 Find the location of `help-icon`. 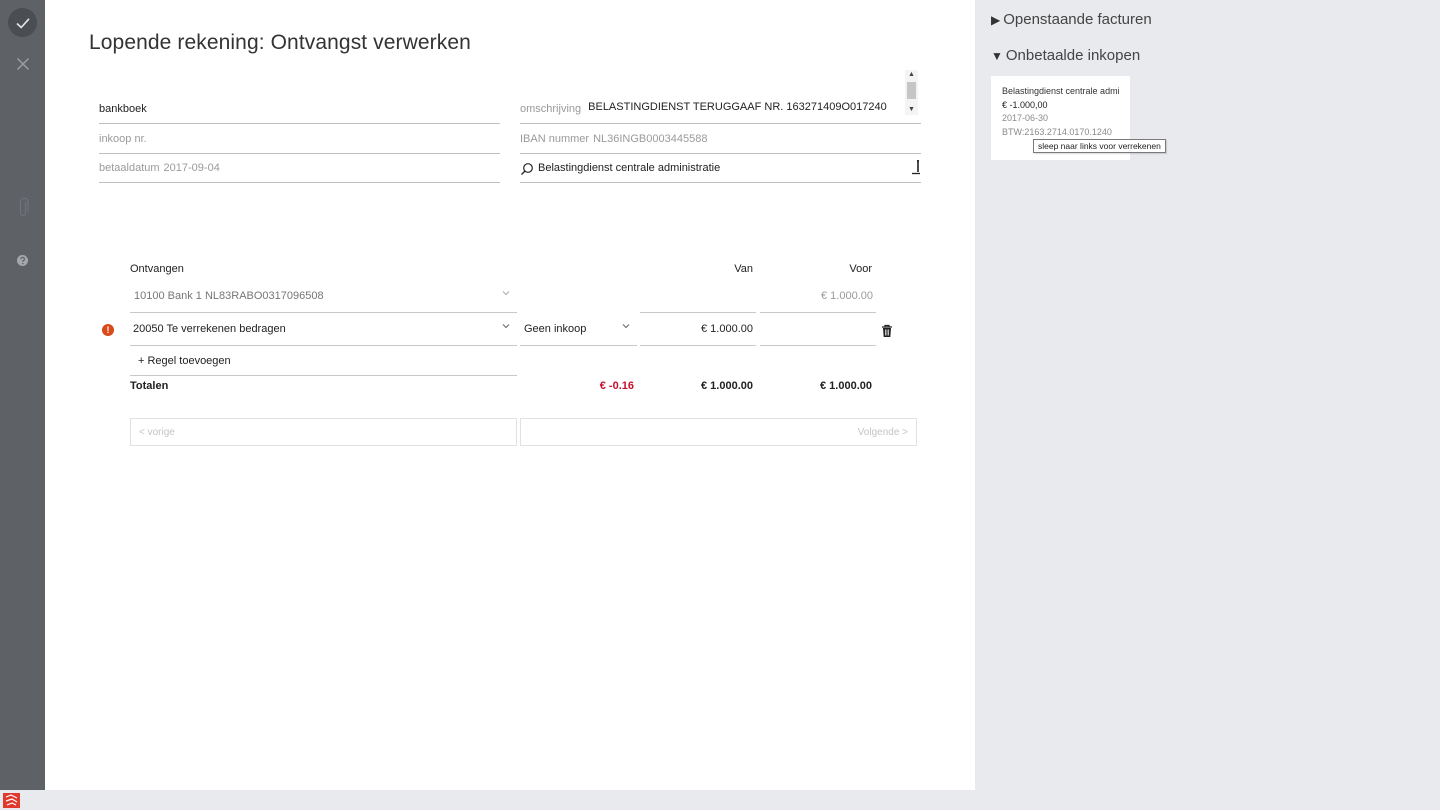

help-icon is located at coordinates (22, 260).